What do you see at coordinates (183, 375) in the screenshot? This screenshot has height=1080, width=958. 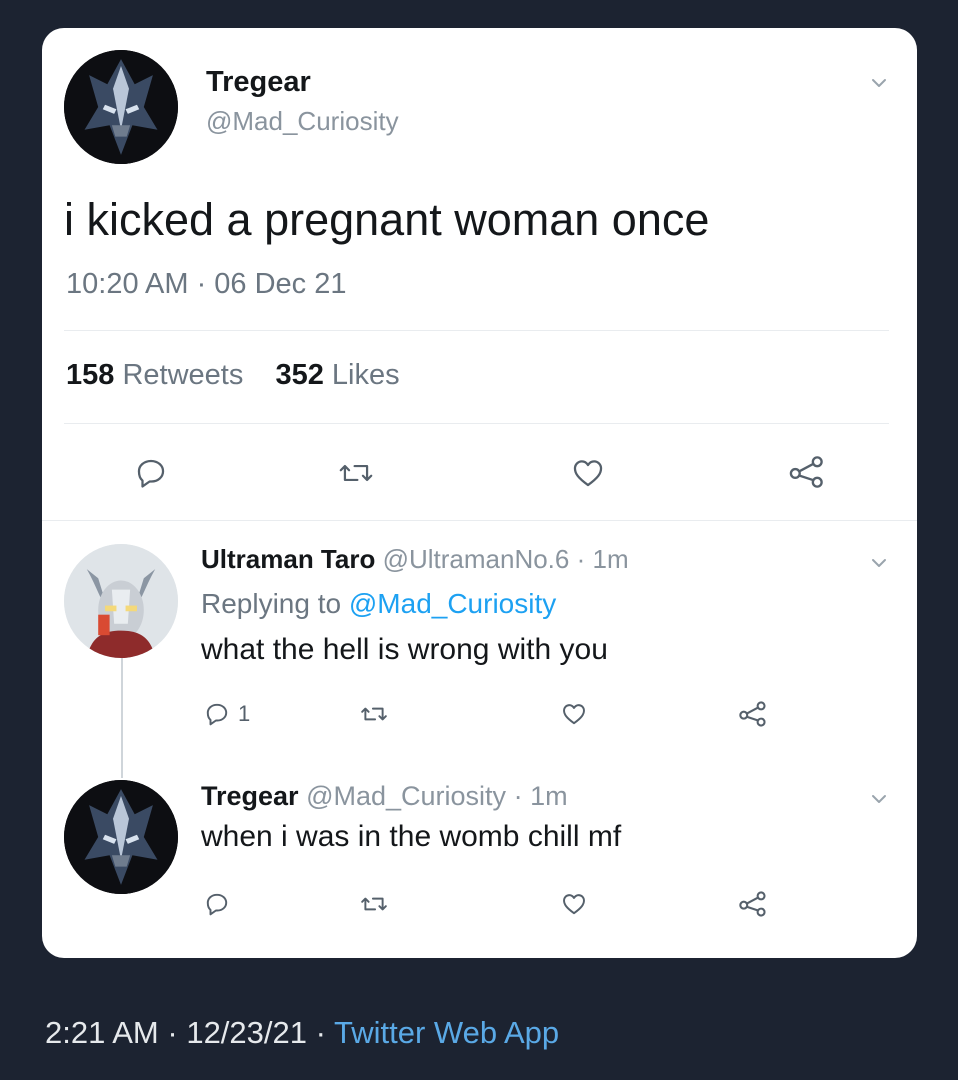 I see `retweets-label: Retweets` at bounding box center [183, 375].